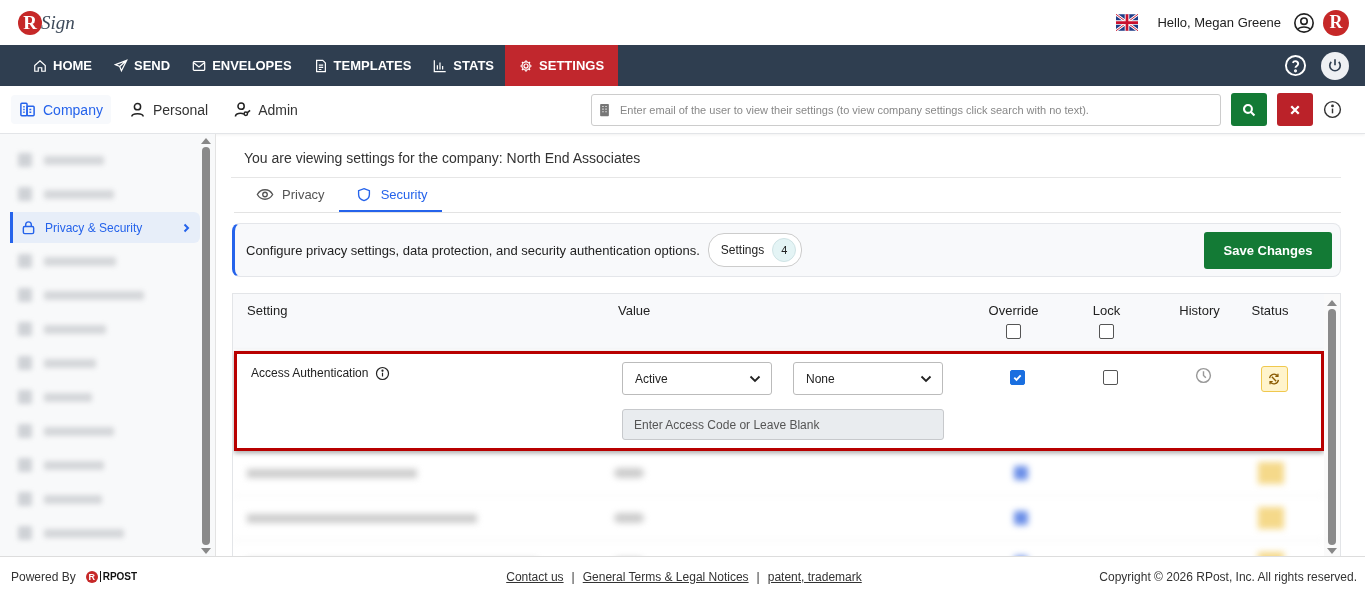 The image size is (1365, 596). What do you see at coordinates (286, 195) in the screenshot?
I see `section-tab: Privacy` at bounding box center [286, 195].